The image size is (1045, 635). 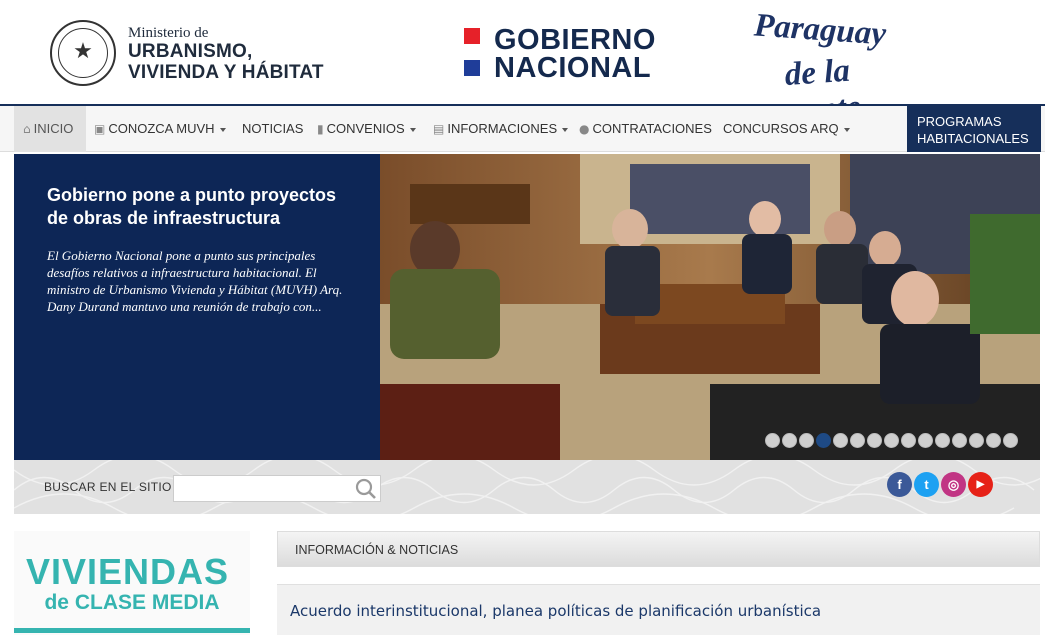 I want to click on nav-label: NOTICIAS, so click(x=273, y=128).